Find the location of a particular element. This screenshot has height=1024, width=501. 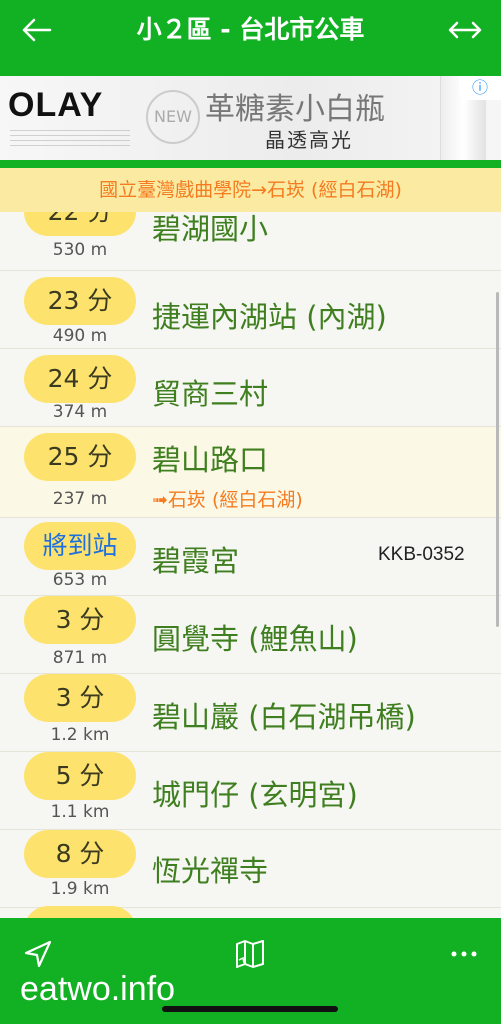

ad-headline: 革糖素小白瓶 is located at coordinates (295, 109).